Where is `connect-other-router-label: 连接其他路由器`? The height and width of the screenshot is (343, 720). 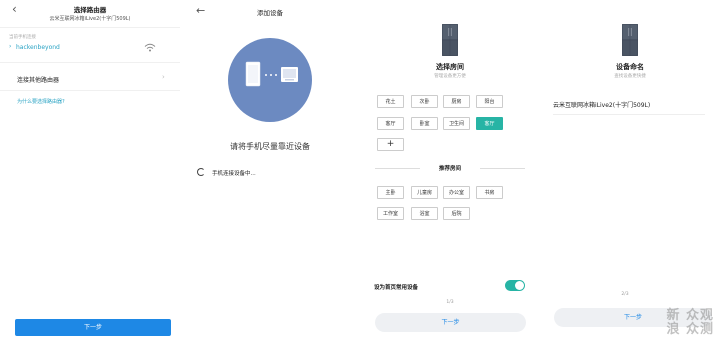 connect-other-router-label: 连接其他路由器 is located at coordinates (38, 80).